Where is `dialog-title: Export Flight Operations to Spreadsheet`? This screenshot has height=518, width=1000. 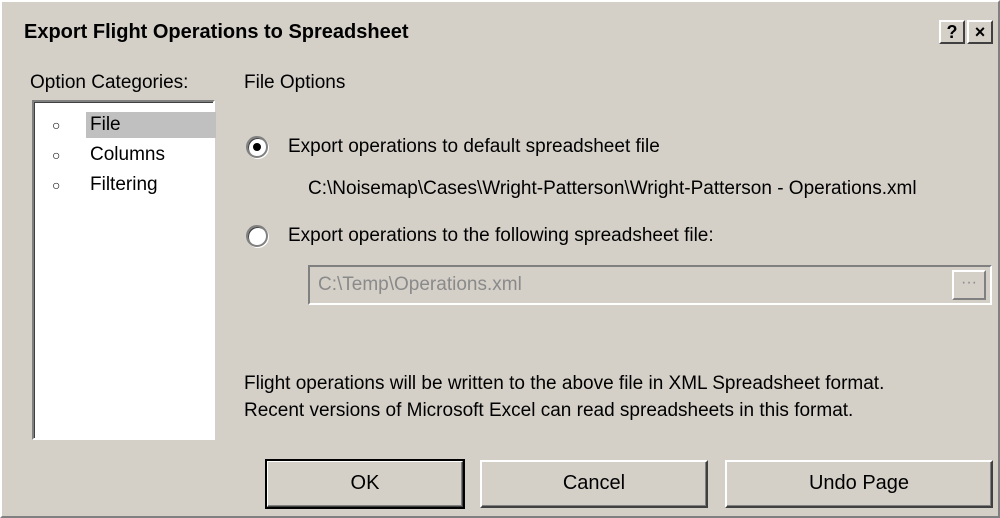 dialog-title: Export Flight Operations to Spreadsheet is located at coordinates (216, 32).